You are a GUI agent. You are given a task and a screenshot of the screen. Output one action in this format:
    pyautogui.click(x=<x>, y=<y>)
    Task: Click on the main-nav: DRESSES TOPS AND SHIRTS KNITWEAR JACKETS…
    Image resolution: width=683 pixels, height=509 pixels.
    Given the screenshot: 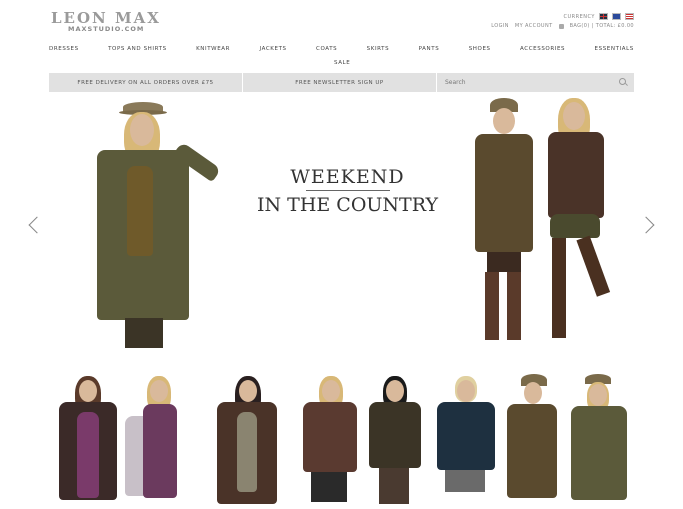 What is the action you would take?
    pyautogui.click(x=341, y=49)
    